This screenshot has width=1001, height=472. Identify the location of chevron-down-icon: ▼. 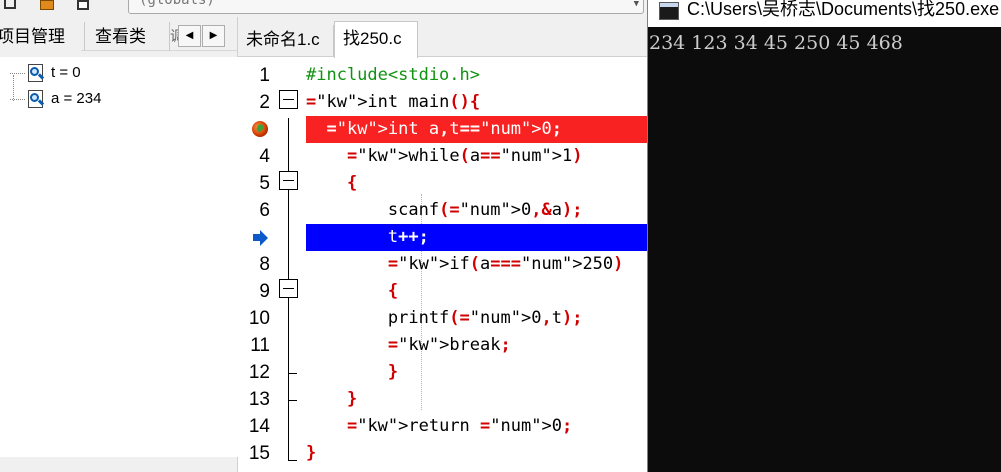
(636, 4).